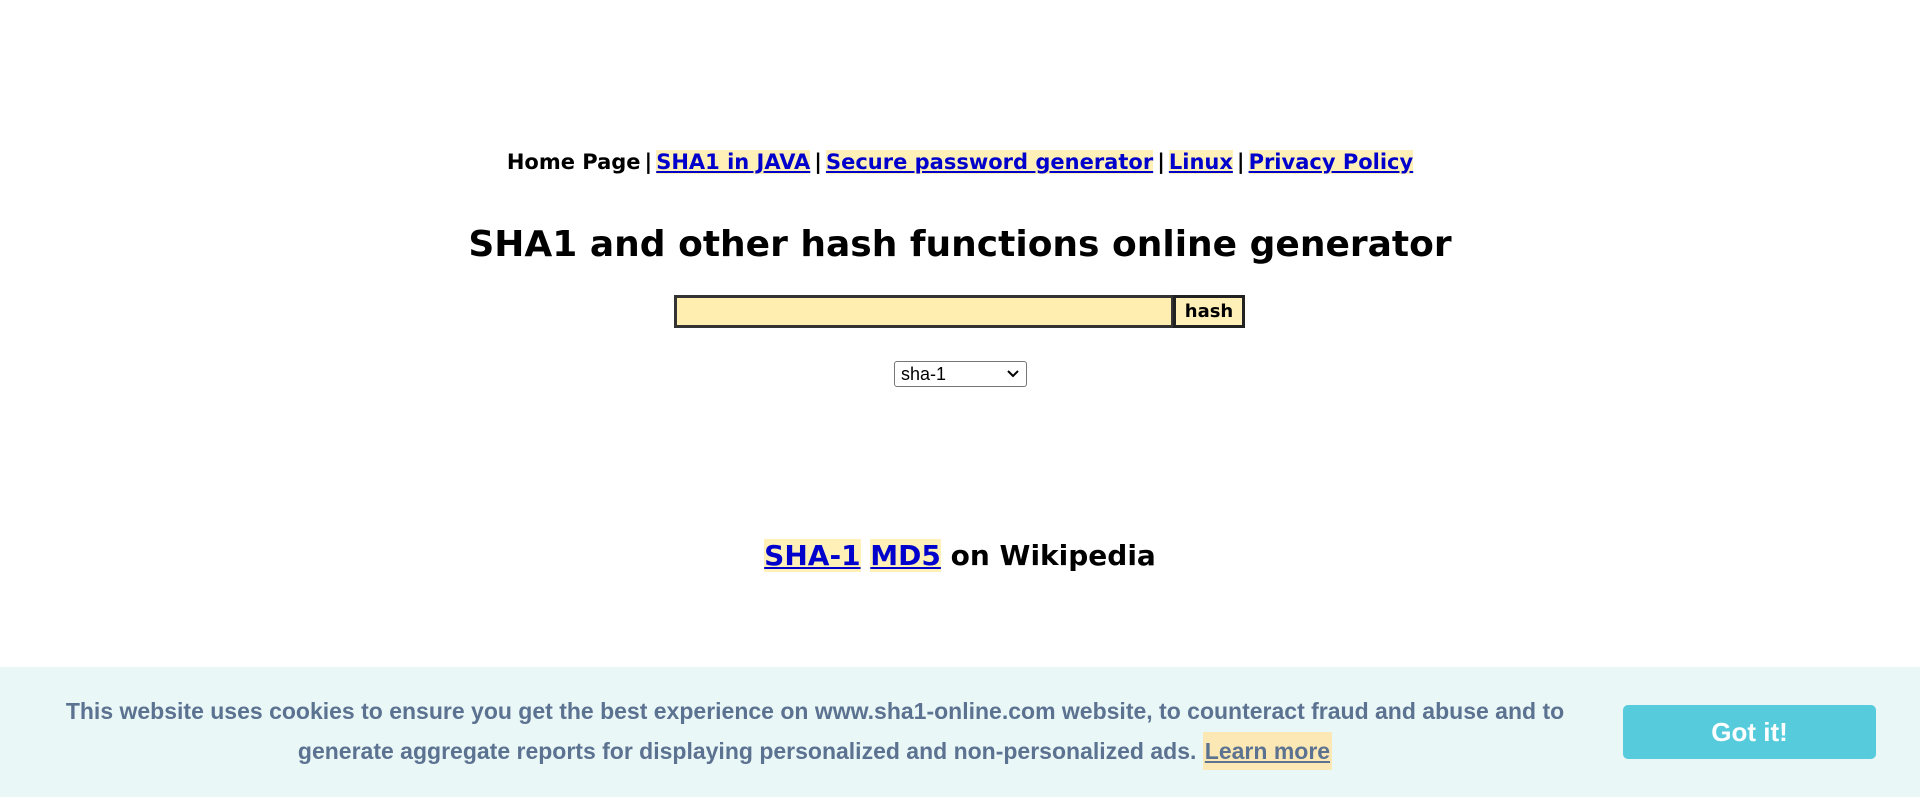  What do you see at coordinates (924, 373) in the screenshot?
I see `algorithm-select-value: sha-1` at bounding box center [924, 373].